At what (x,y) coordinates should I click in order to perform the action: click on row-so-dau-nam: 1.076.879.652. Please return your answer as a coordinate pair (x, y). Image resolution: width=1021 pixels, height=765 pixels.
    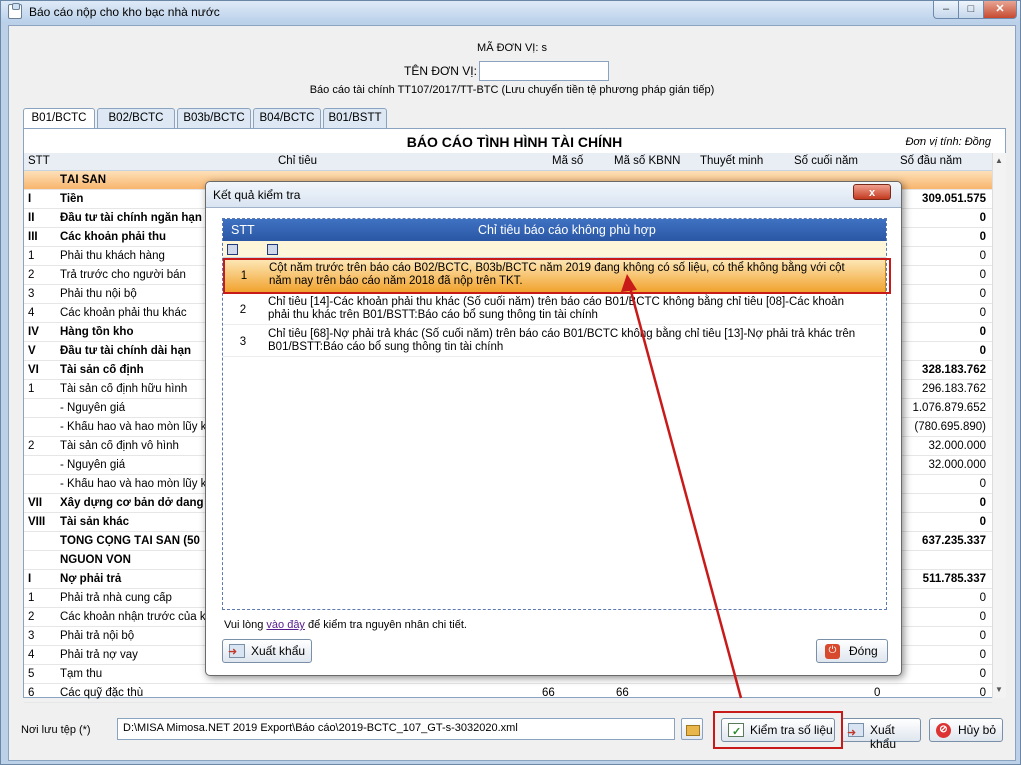
    Looking at the image, I should click on (949, 408).